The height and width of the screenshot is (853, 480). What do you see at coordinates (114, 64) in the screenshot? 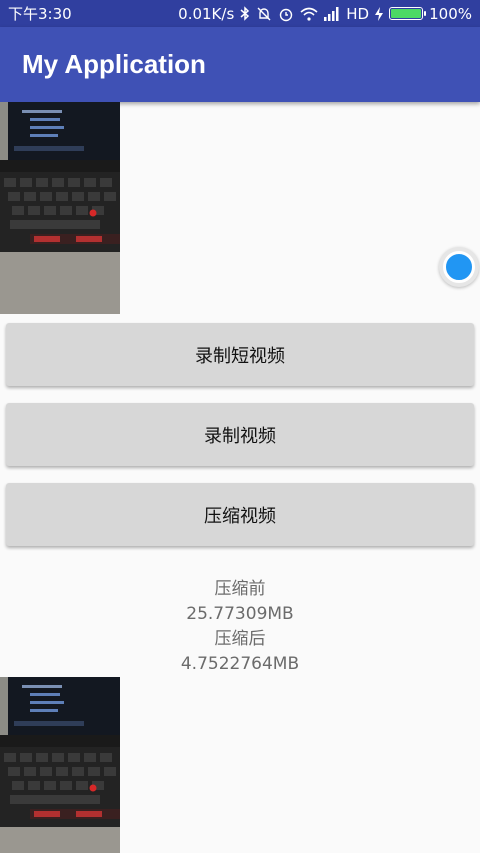
I see `app-title: My Application` at bounding box center [114, 64].